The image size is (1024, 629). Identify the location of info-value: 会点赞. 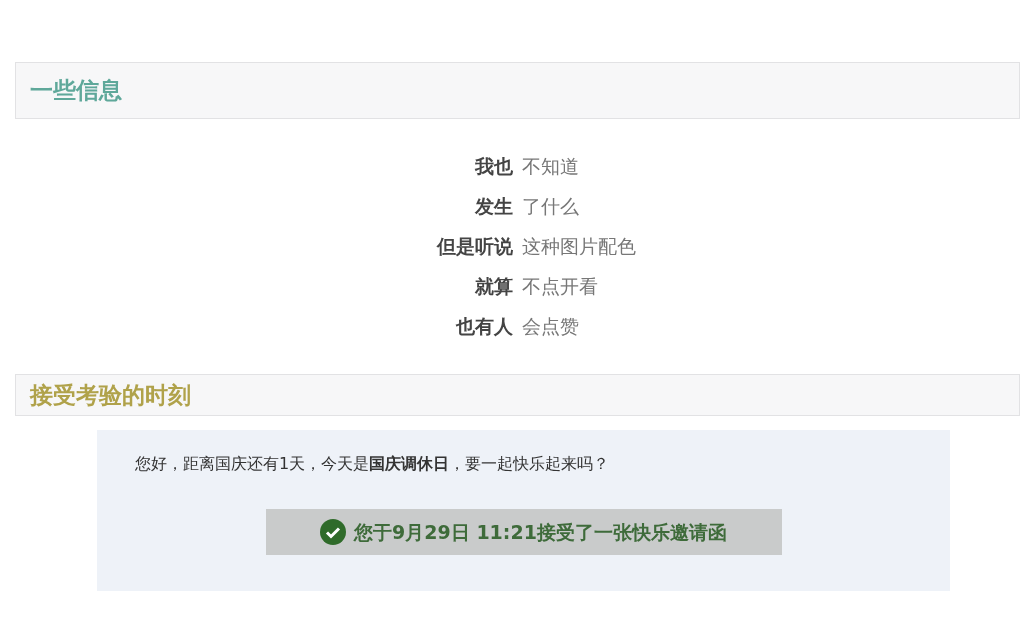
(550, 326).